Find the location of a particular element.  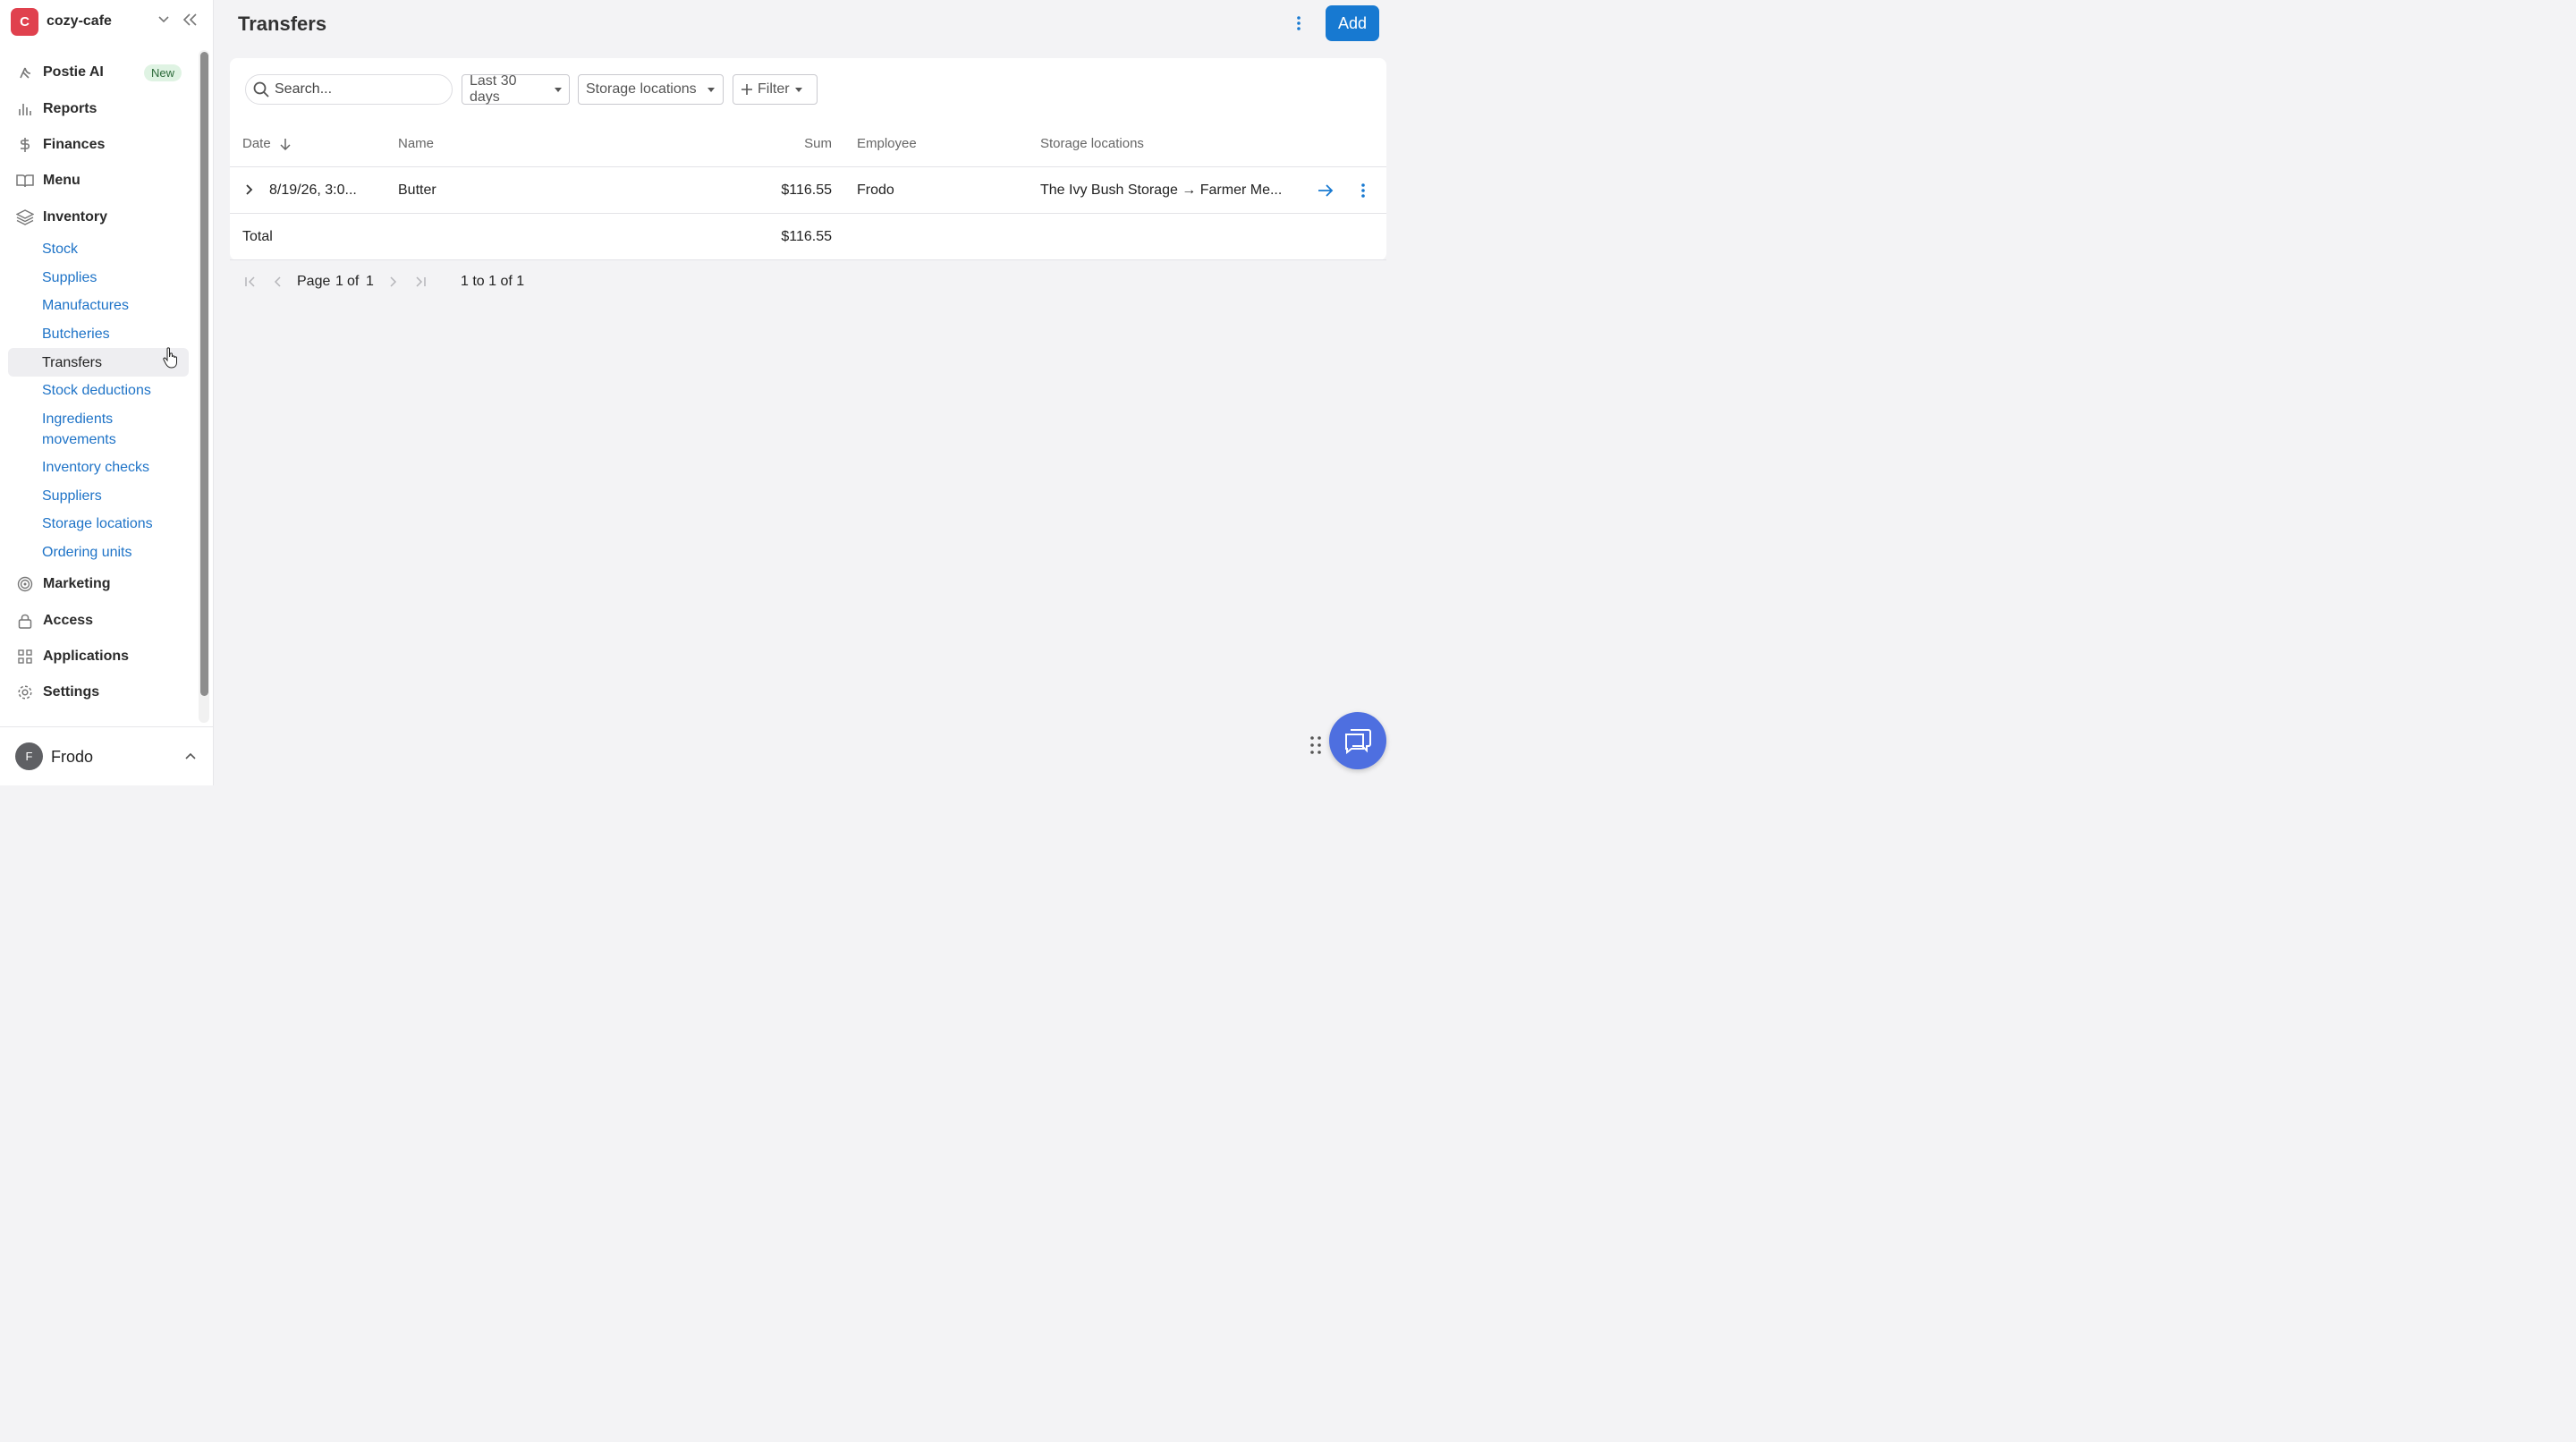

sidebar-subitem-supplies: Supplies is located at coordinates (98, 277).